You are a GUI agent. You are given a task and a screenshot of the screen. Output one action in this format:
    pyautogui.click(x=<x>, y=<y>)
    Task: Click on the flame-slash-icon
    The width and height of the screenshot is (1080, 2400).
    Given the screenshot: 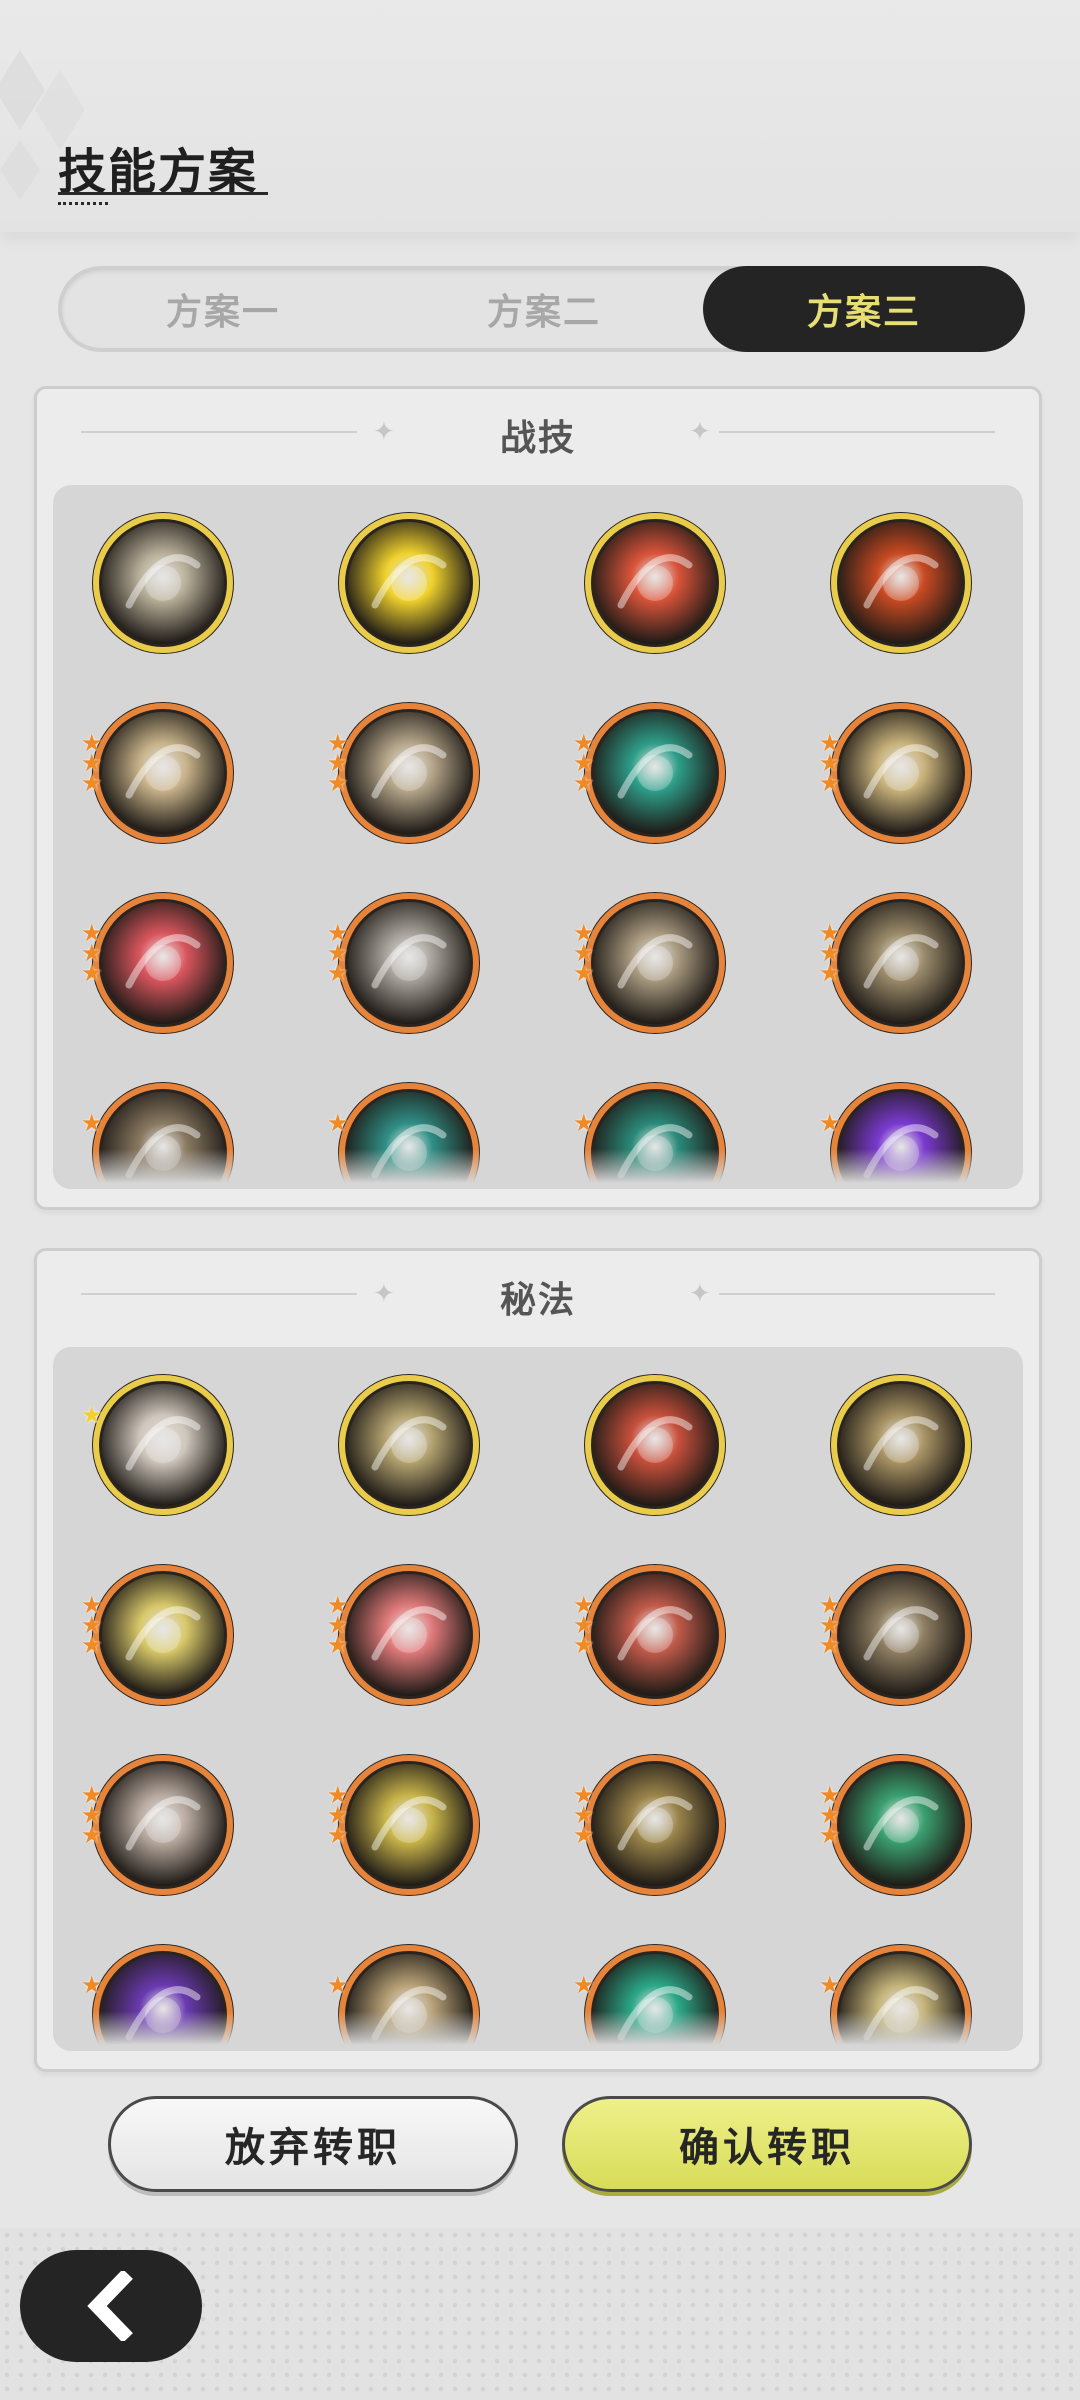 What is the action you would take?
    pyautogui.click(x=655, y=583)
    